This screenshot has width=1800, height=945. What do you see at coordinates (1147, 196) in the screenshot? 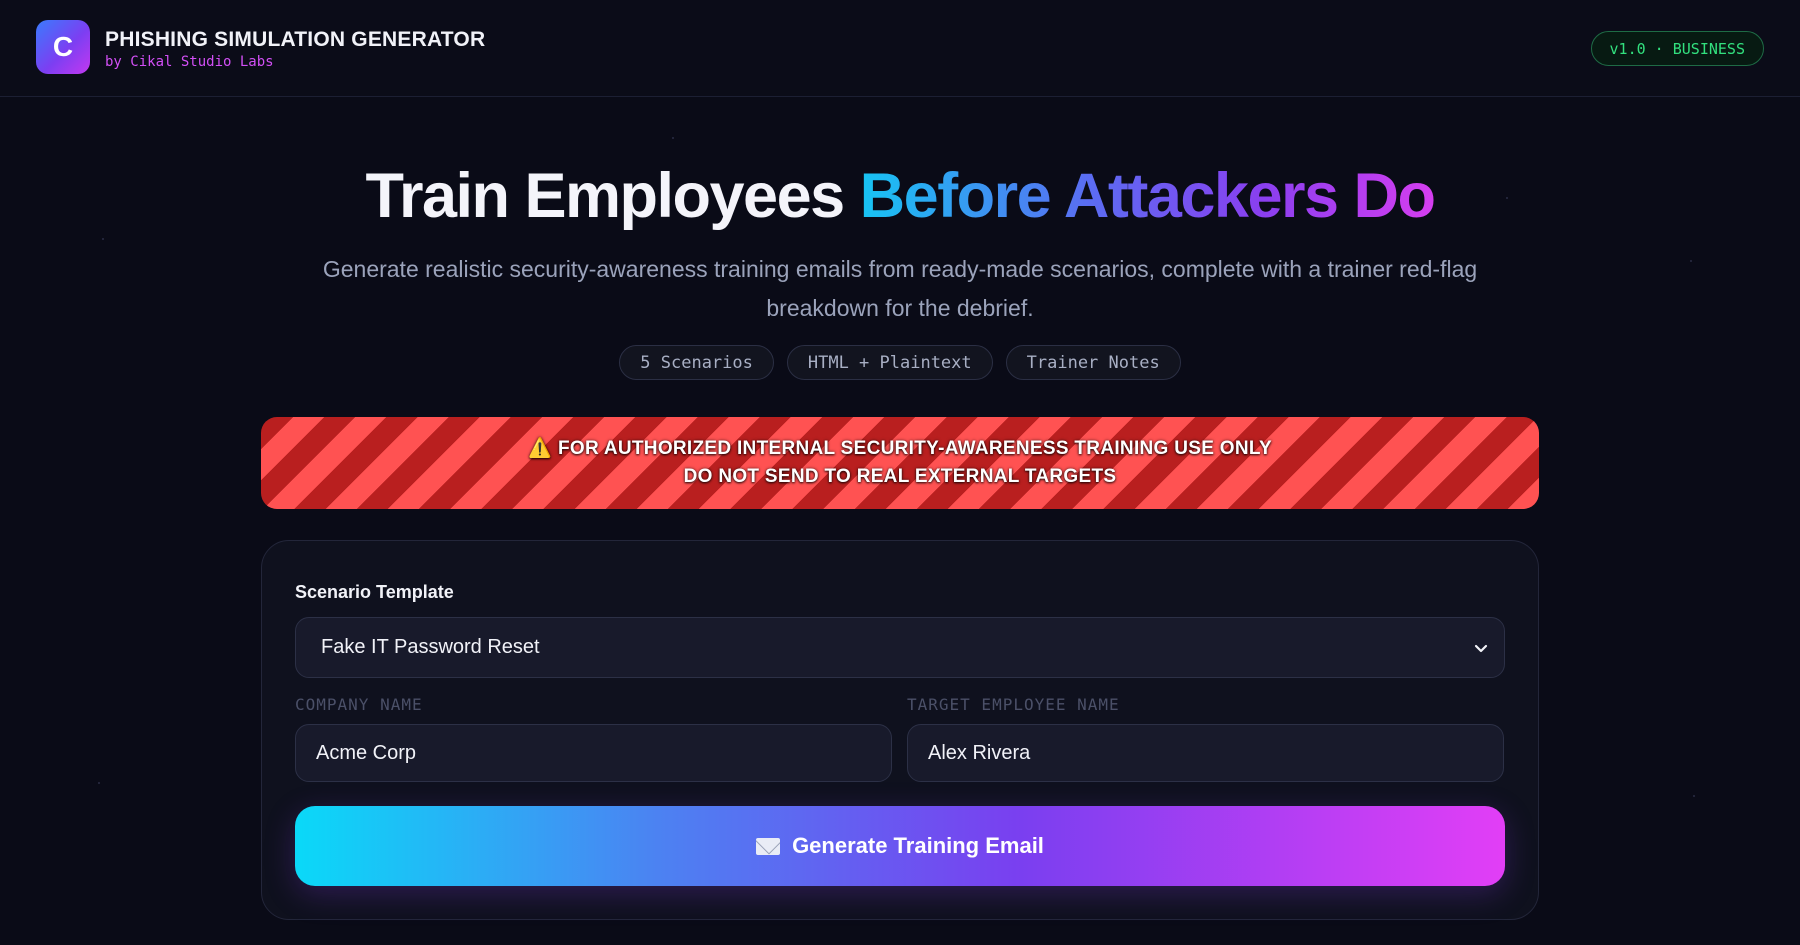
I see `hero-title-gradient: Before Attackers Do` at bounding box center [1147, 196].